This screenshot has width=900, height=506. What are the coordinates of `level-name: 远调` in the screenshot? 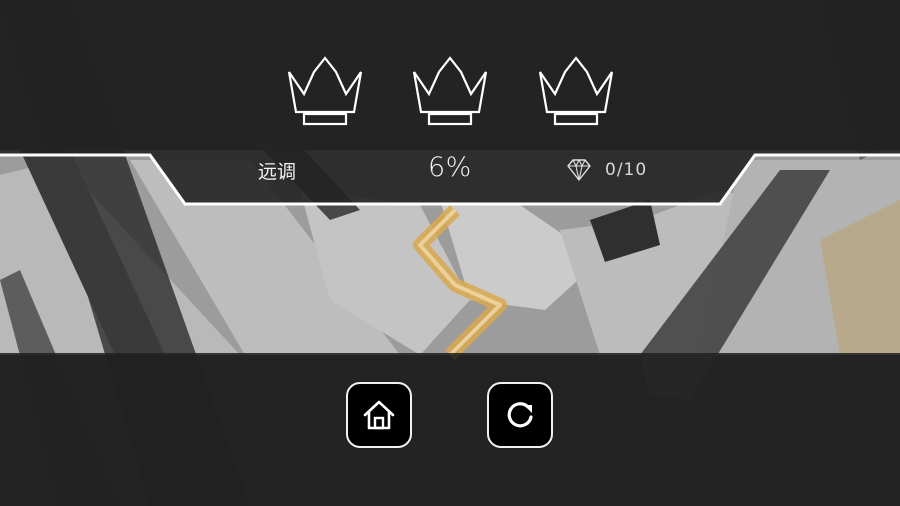 It's located at (277, 172).